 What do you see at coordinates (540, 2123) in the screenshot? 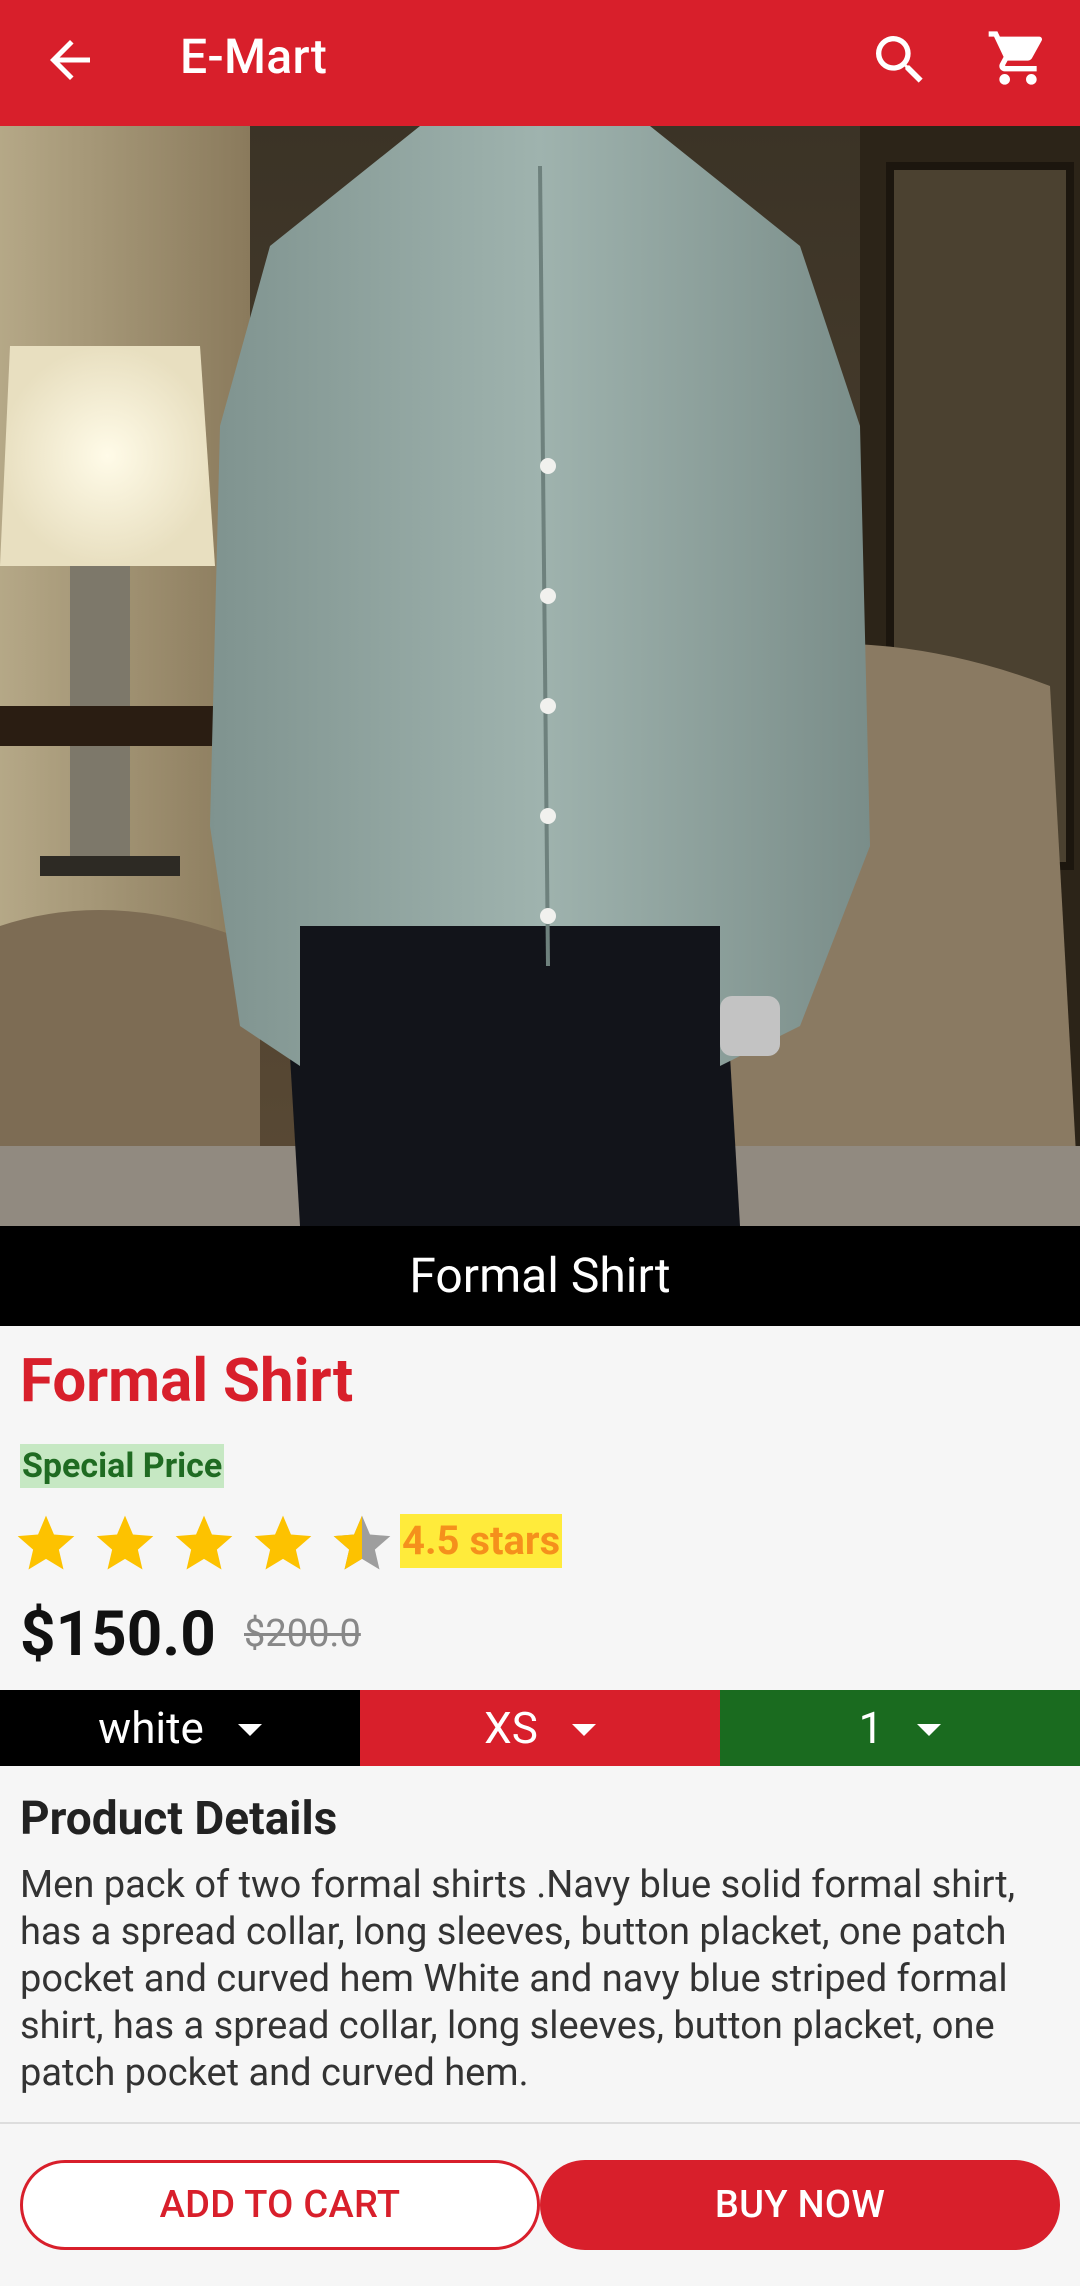
I see `divider` at bounding box center [540, 2123].